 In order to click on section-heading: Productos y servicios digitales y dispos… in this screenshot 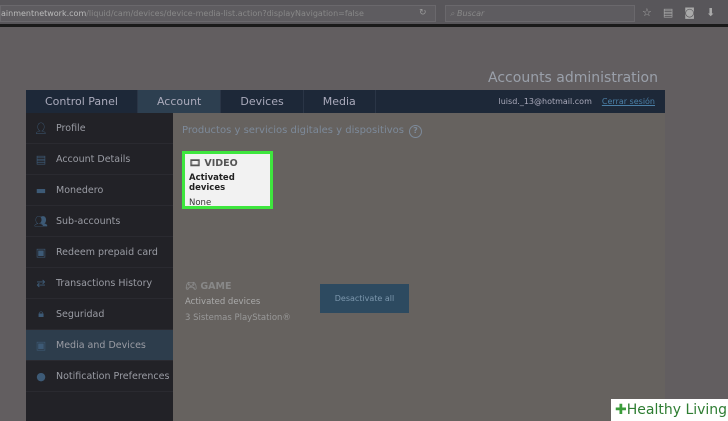, I will do `click(302, 131)`.